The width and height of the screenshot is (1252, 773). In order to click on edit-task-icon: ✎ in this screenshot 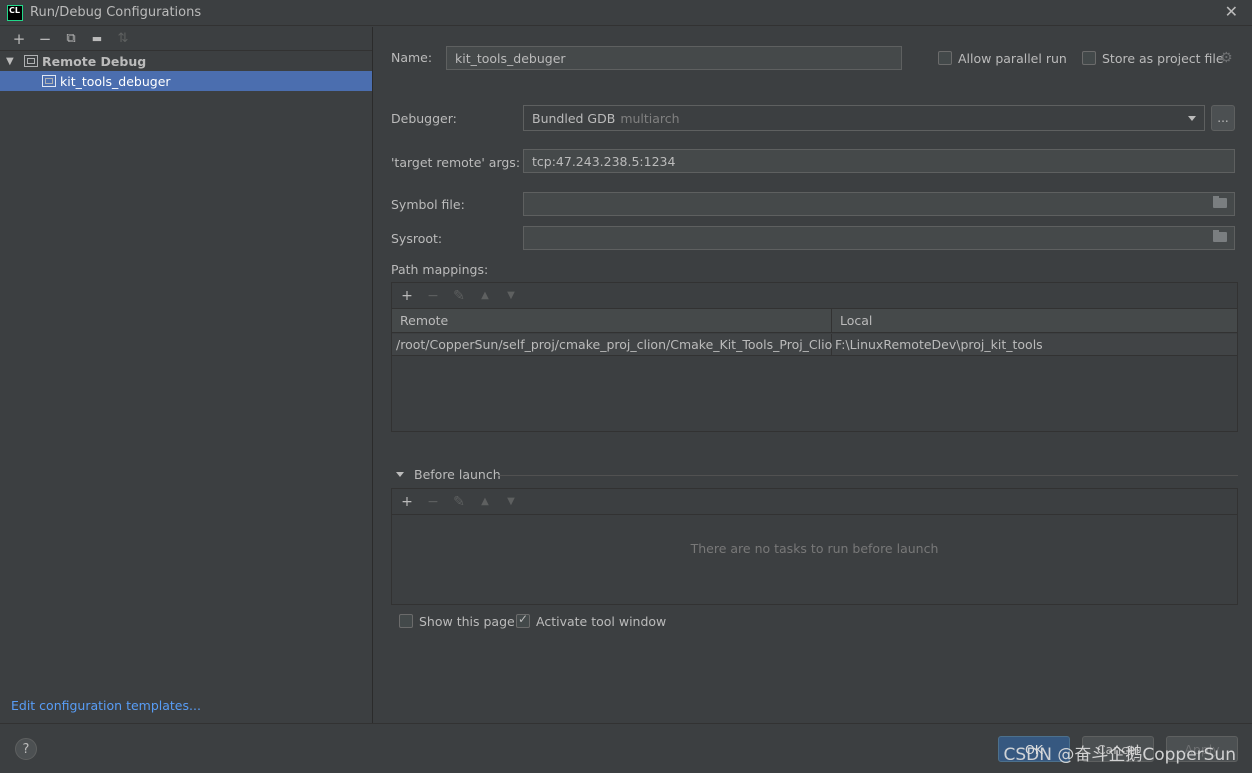, I will do `click(459, 502)`.